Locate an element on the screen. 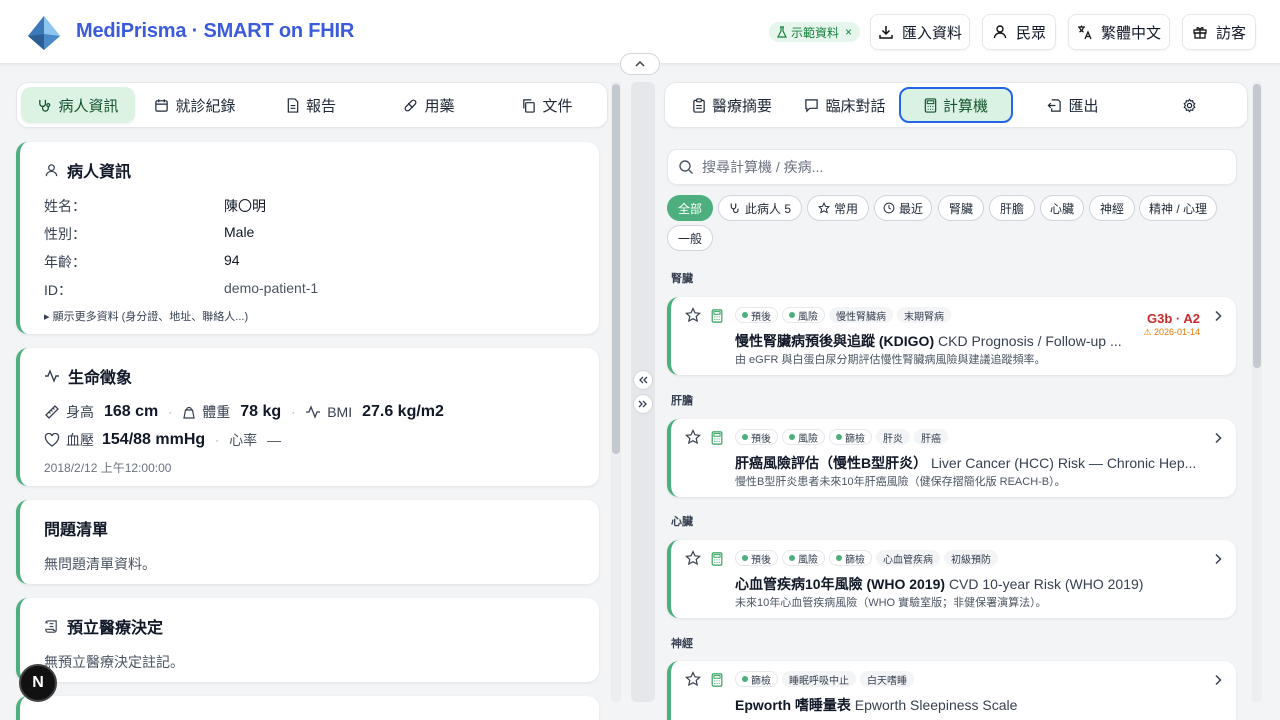 Image resolution: width=1280 pixels, height=720 pixels. user-icon is located at coordinates (51, 170).